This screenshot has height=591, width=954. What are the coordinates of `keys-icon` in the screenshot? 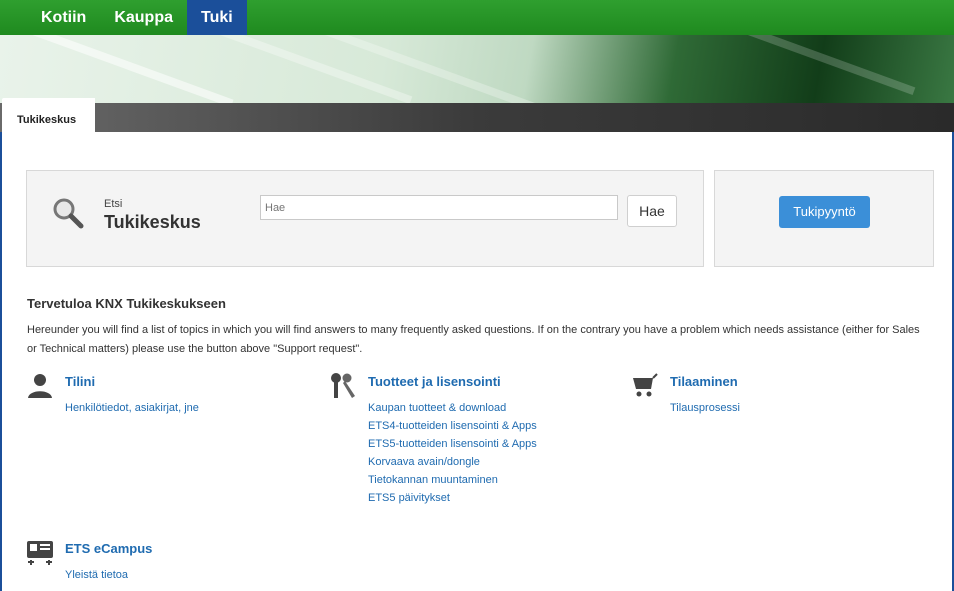 It's located at (343, 385).